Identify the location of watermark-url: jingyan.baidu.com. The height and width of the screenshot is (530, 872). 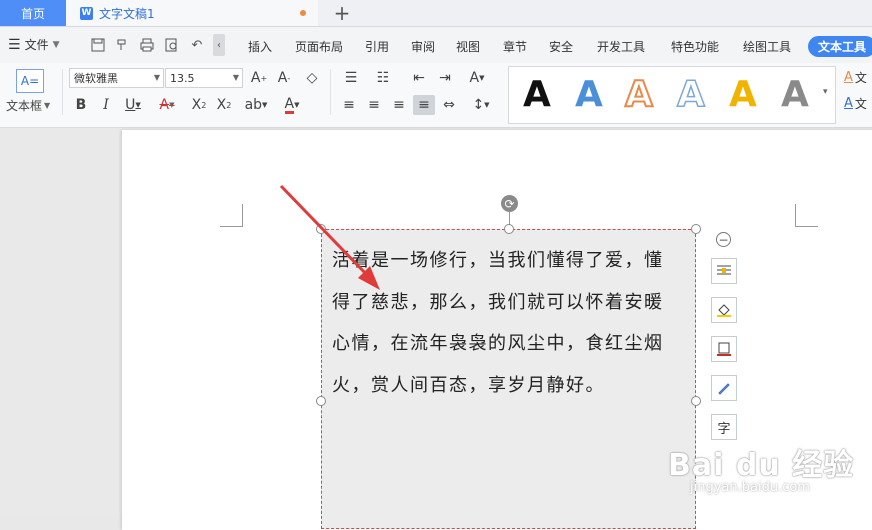
(750, 487).